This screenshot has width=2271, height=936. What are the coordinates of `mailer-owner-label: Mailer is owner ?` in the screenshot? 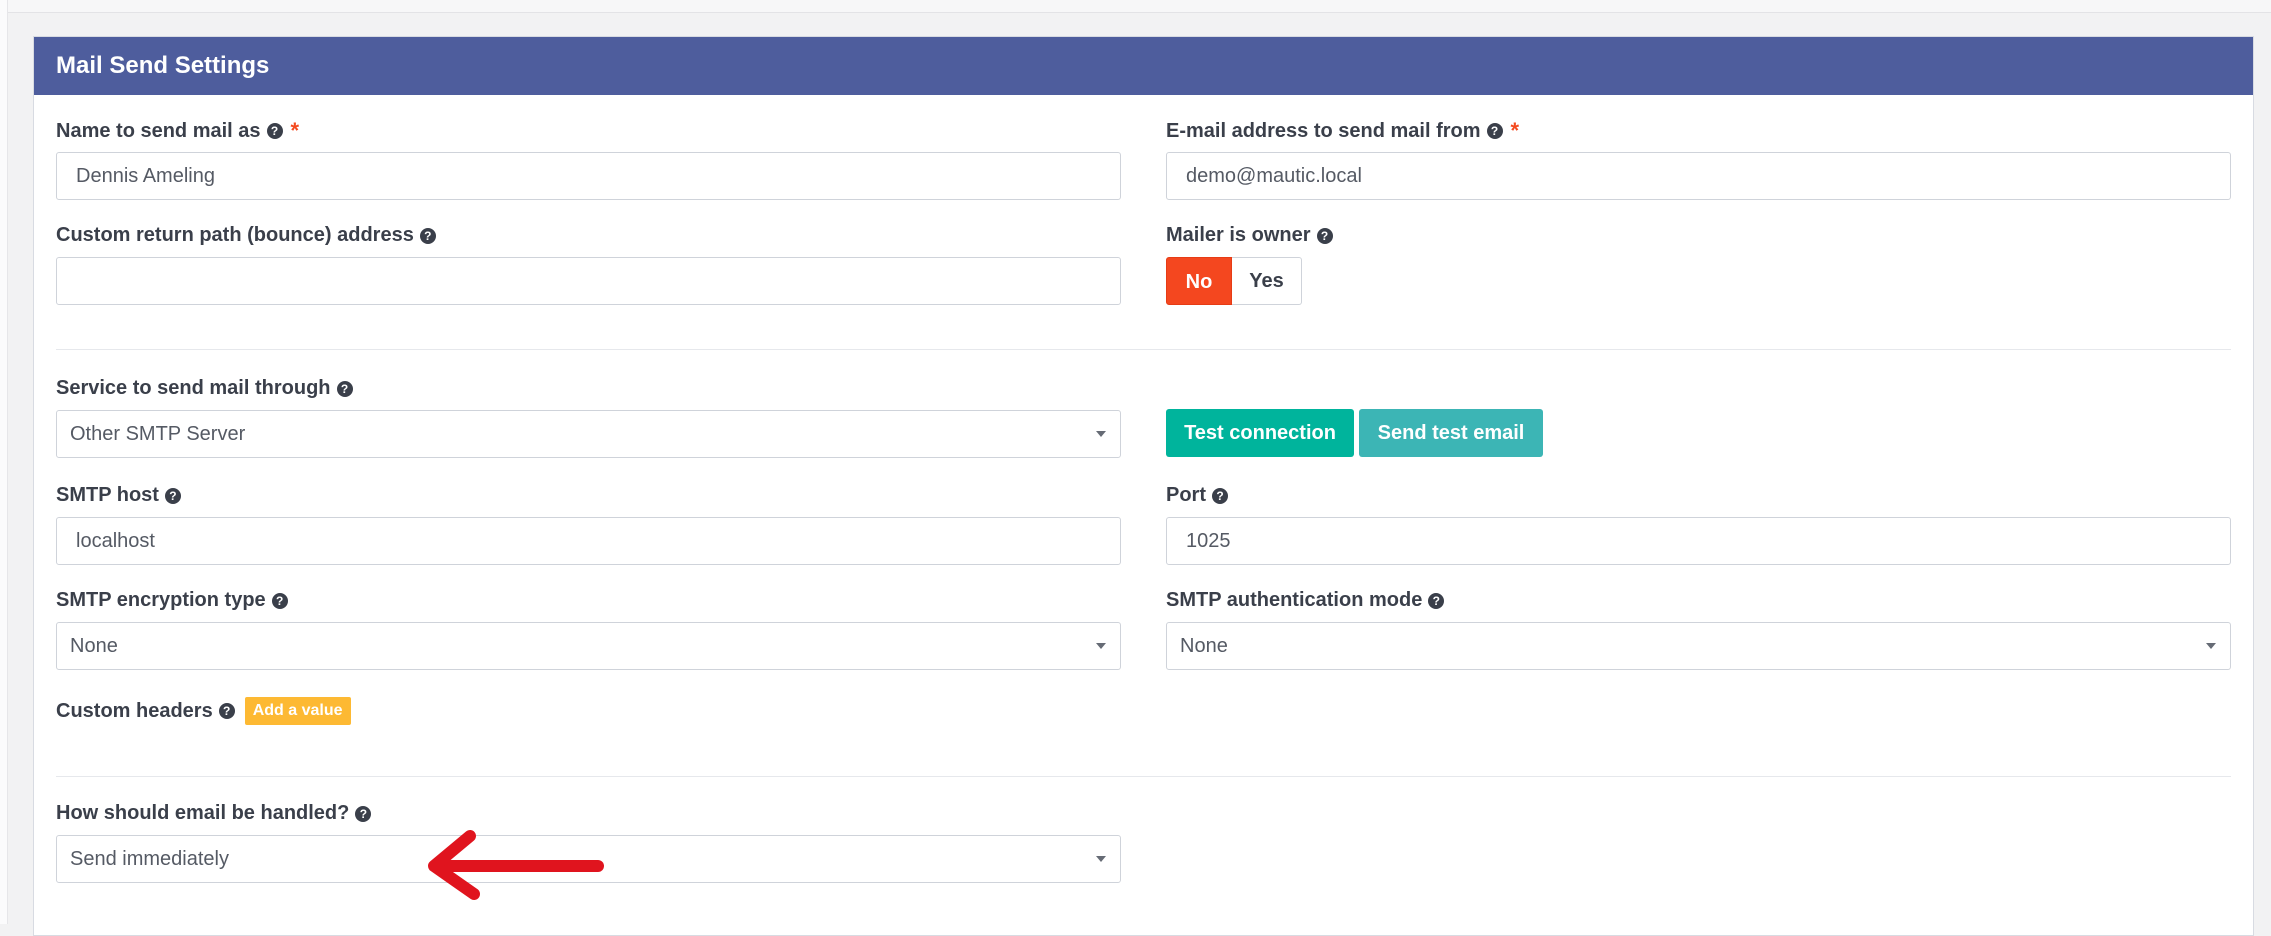 It's located at (1249, 235).